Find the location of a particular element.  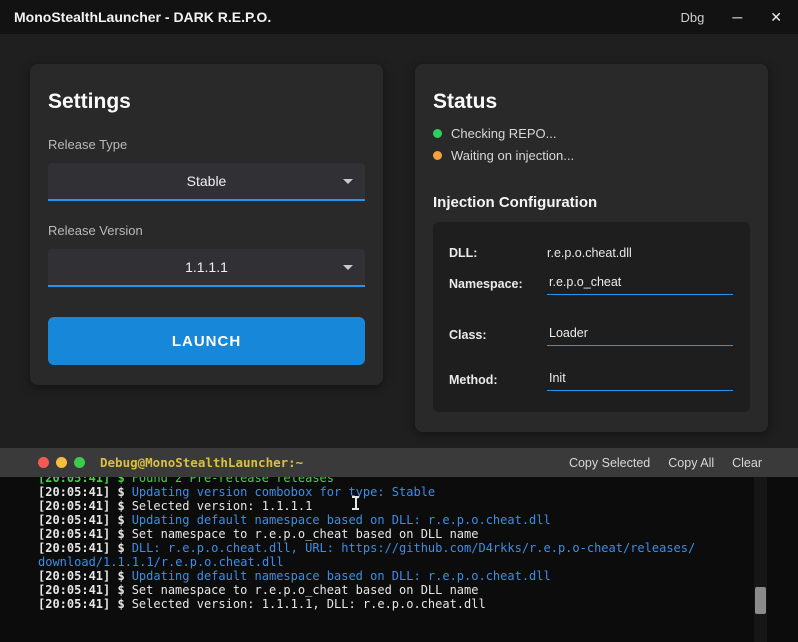

console-line: [20:05:41] $ Selected version: 1.1.1.1 is located at coordinates (403, 506).